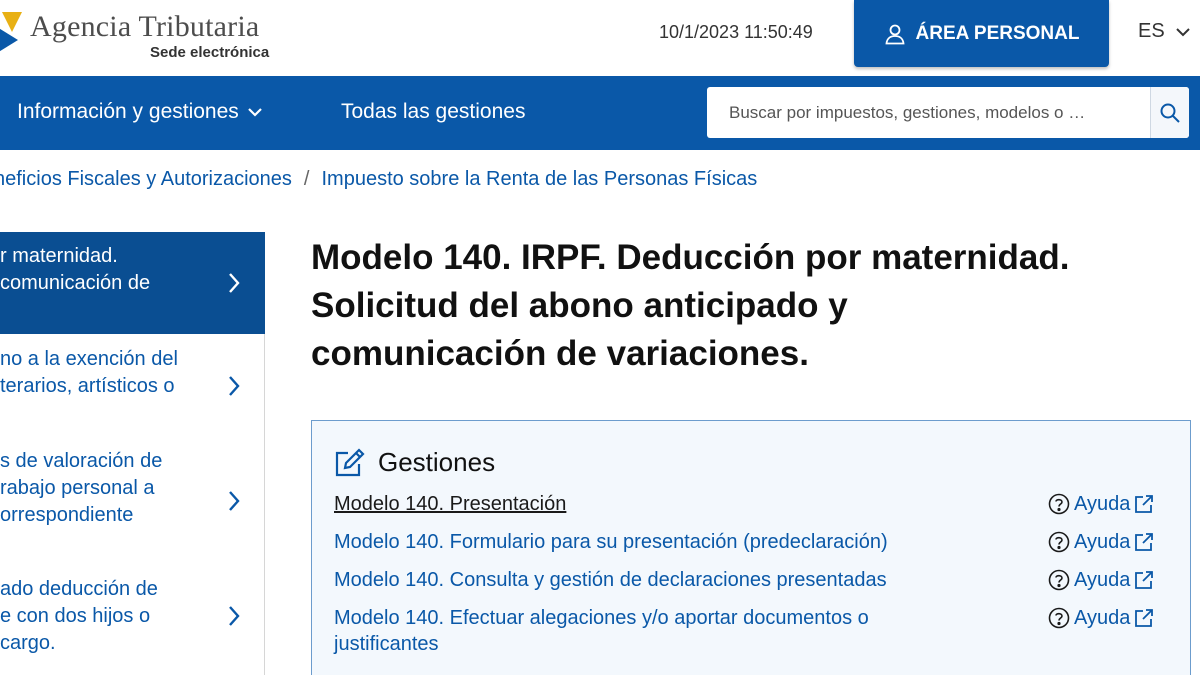 Image resolution: width=1200 pixels, height=675 pixels. I want to click on area-personal-button: ÁREA PERSONAL, so click(981, 33).